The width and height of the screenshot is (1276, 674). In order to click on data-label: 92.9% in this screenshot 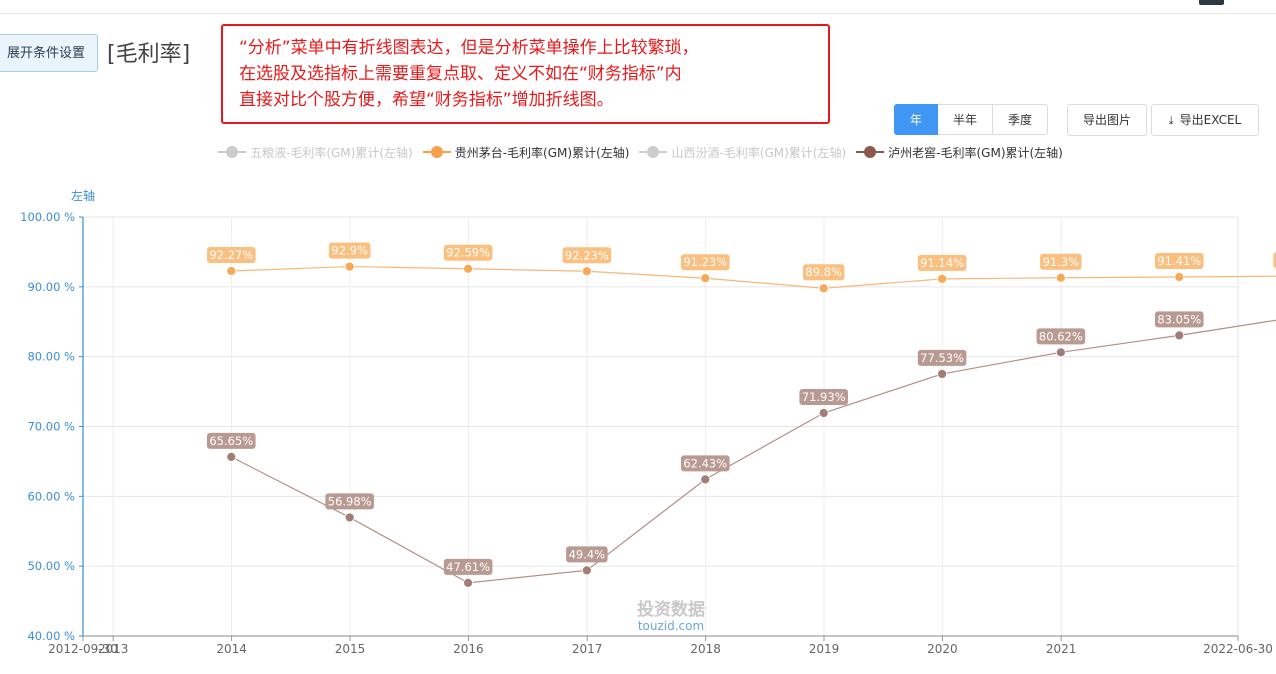, I will do `click(349, 251)`.